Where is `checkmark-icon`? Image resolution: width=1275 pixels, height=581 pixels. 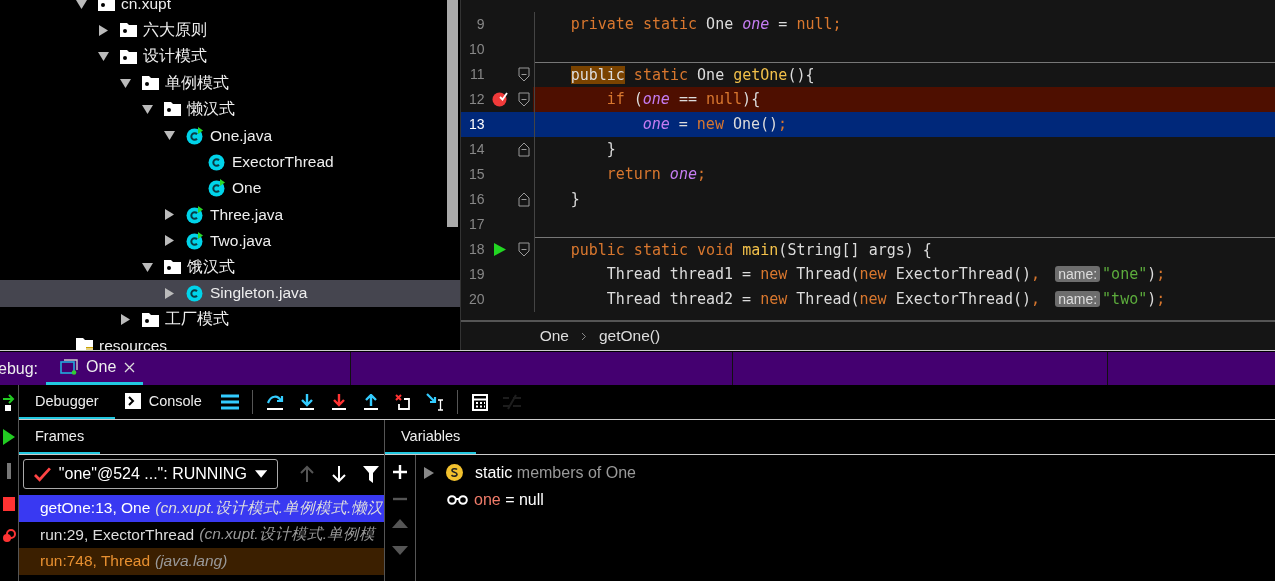
checkmark-icon is located at coordinates (42, 474).